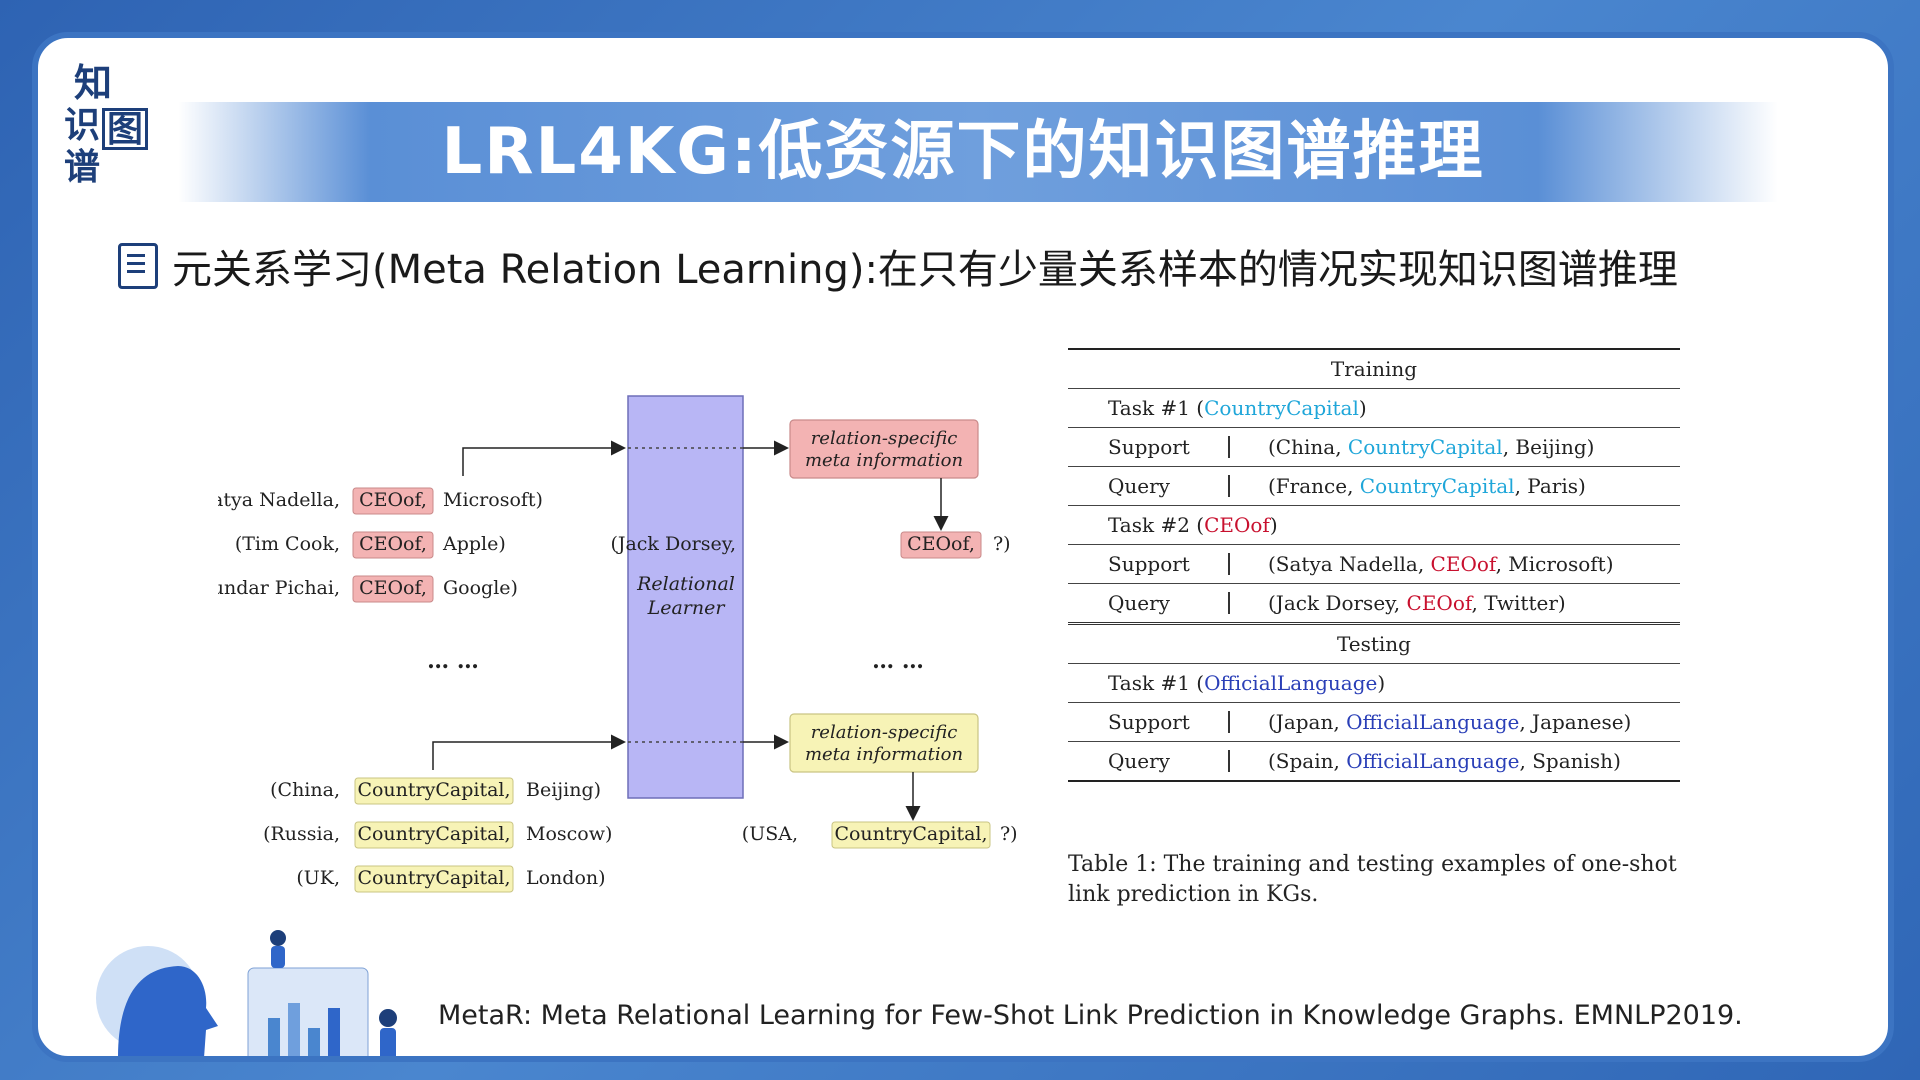  Describe the element at coordinates (1307, 722) in the screenshot. I see `value-pre: (Japan,` at that location.